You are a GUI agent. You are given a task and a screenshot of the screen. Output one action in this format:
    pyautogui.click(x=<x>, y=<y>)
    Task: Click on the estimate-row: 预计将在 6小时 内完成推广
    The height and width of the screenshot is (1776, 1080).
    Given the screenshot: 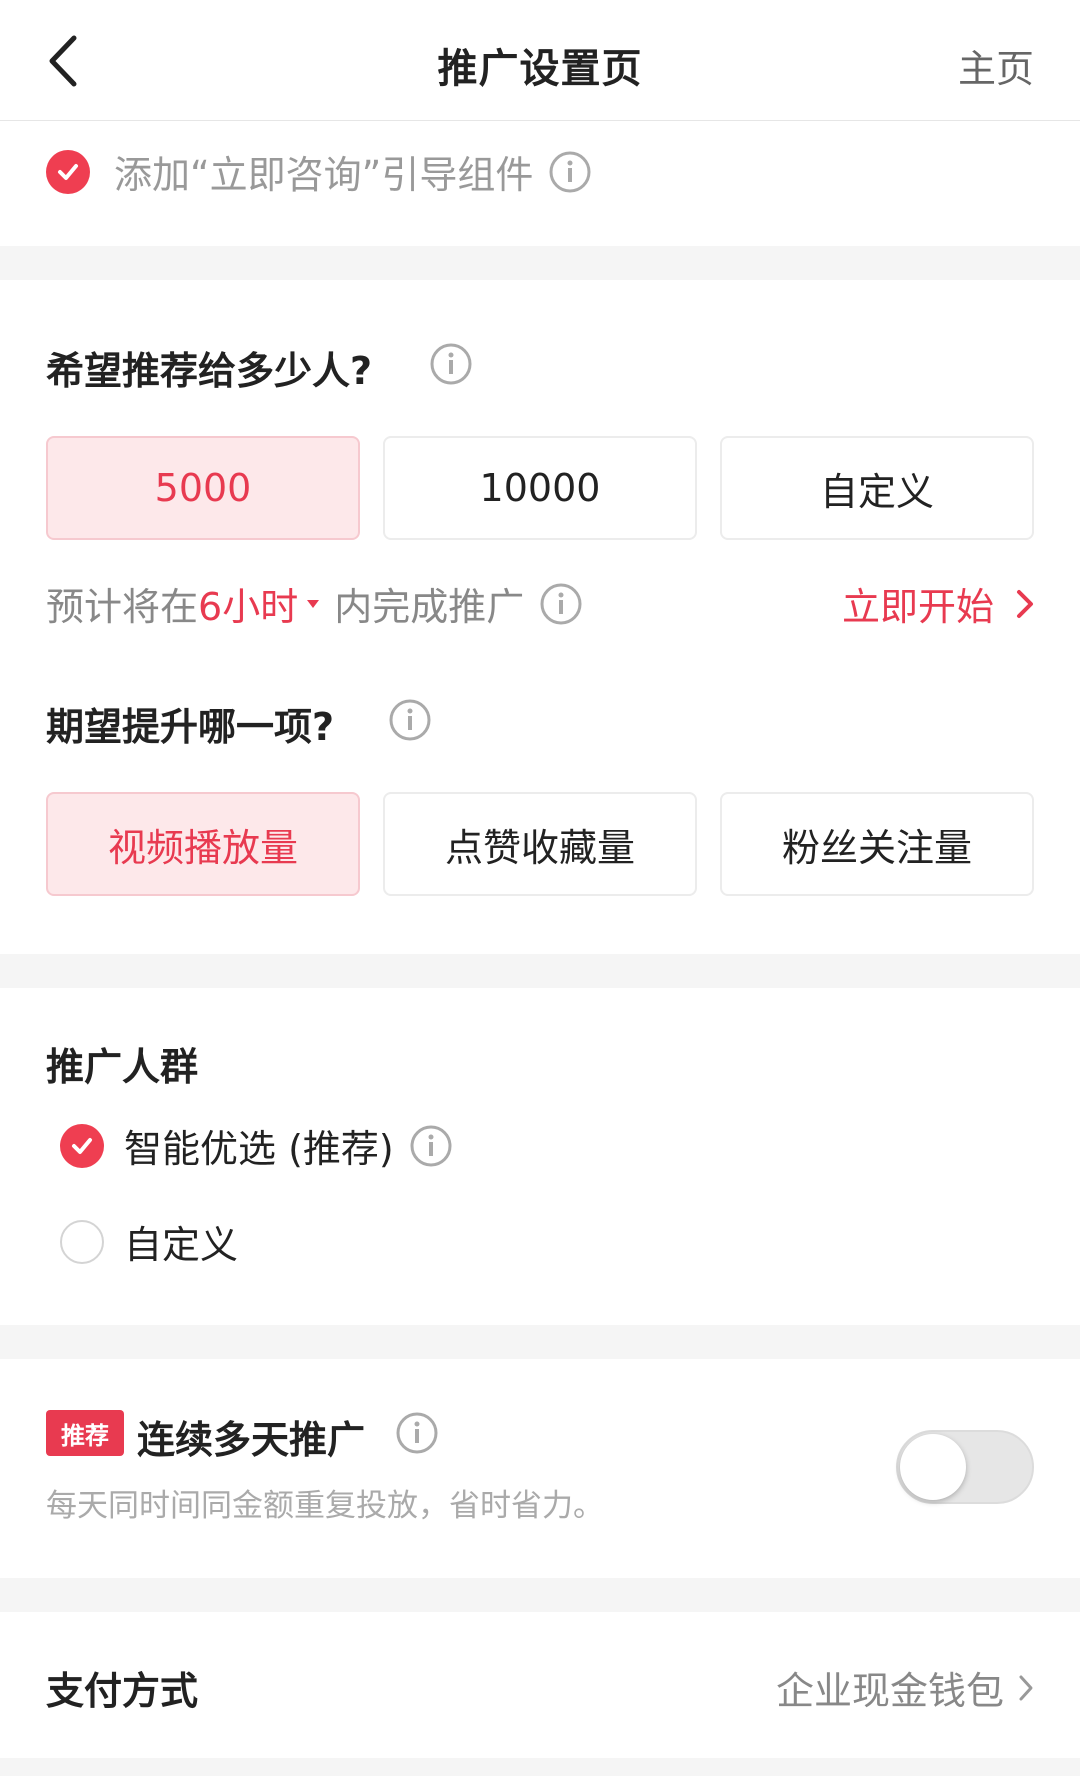 What is the action you would take?
    pyautogui.click(x=314, y=603)
    